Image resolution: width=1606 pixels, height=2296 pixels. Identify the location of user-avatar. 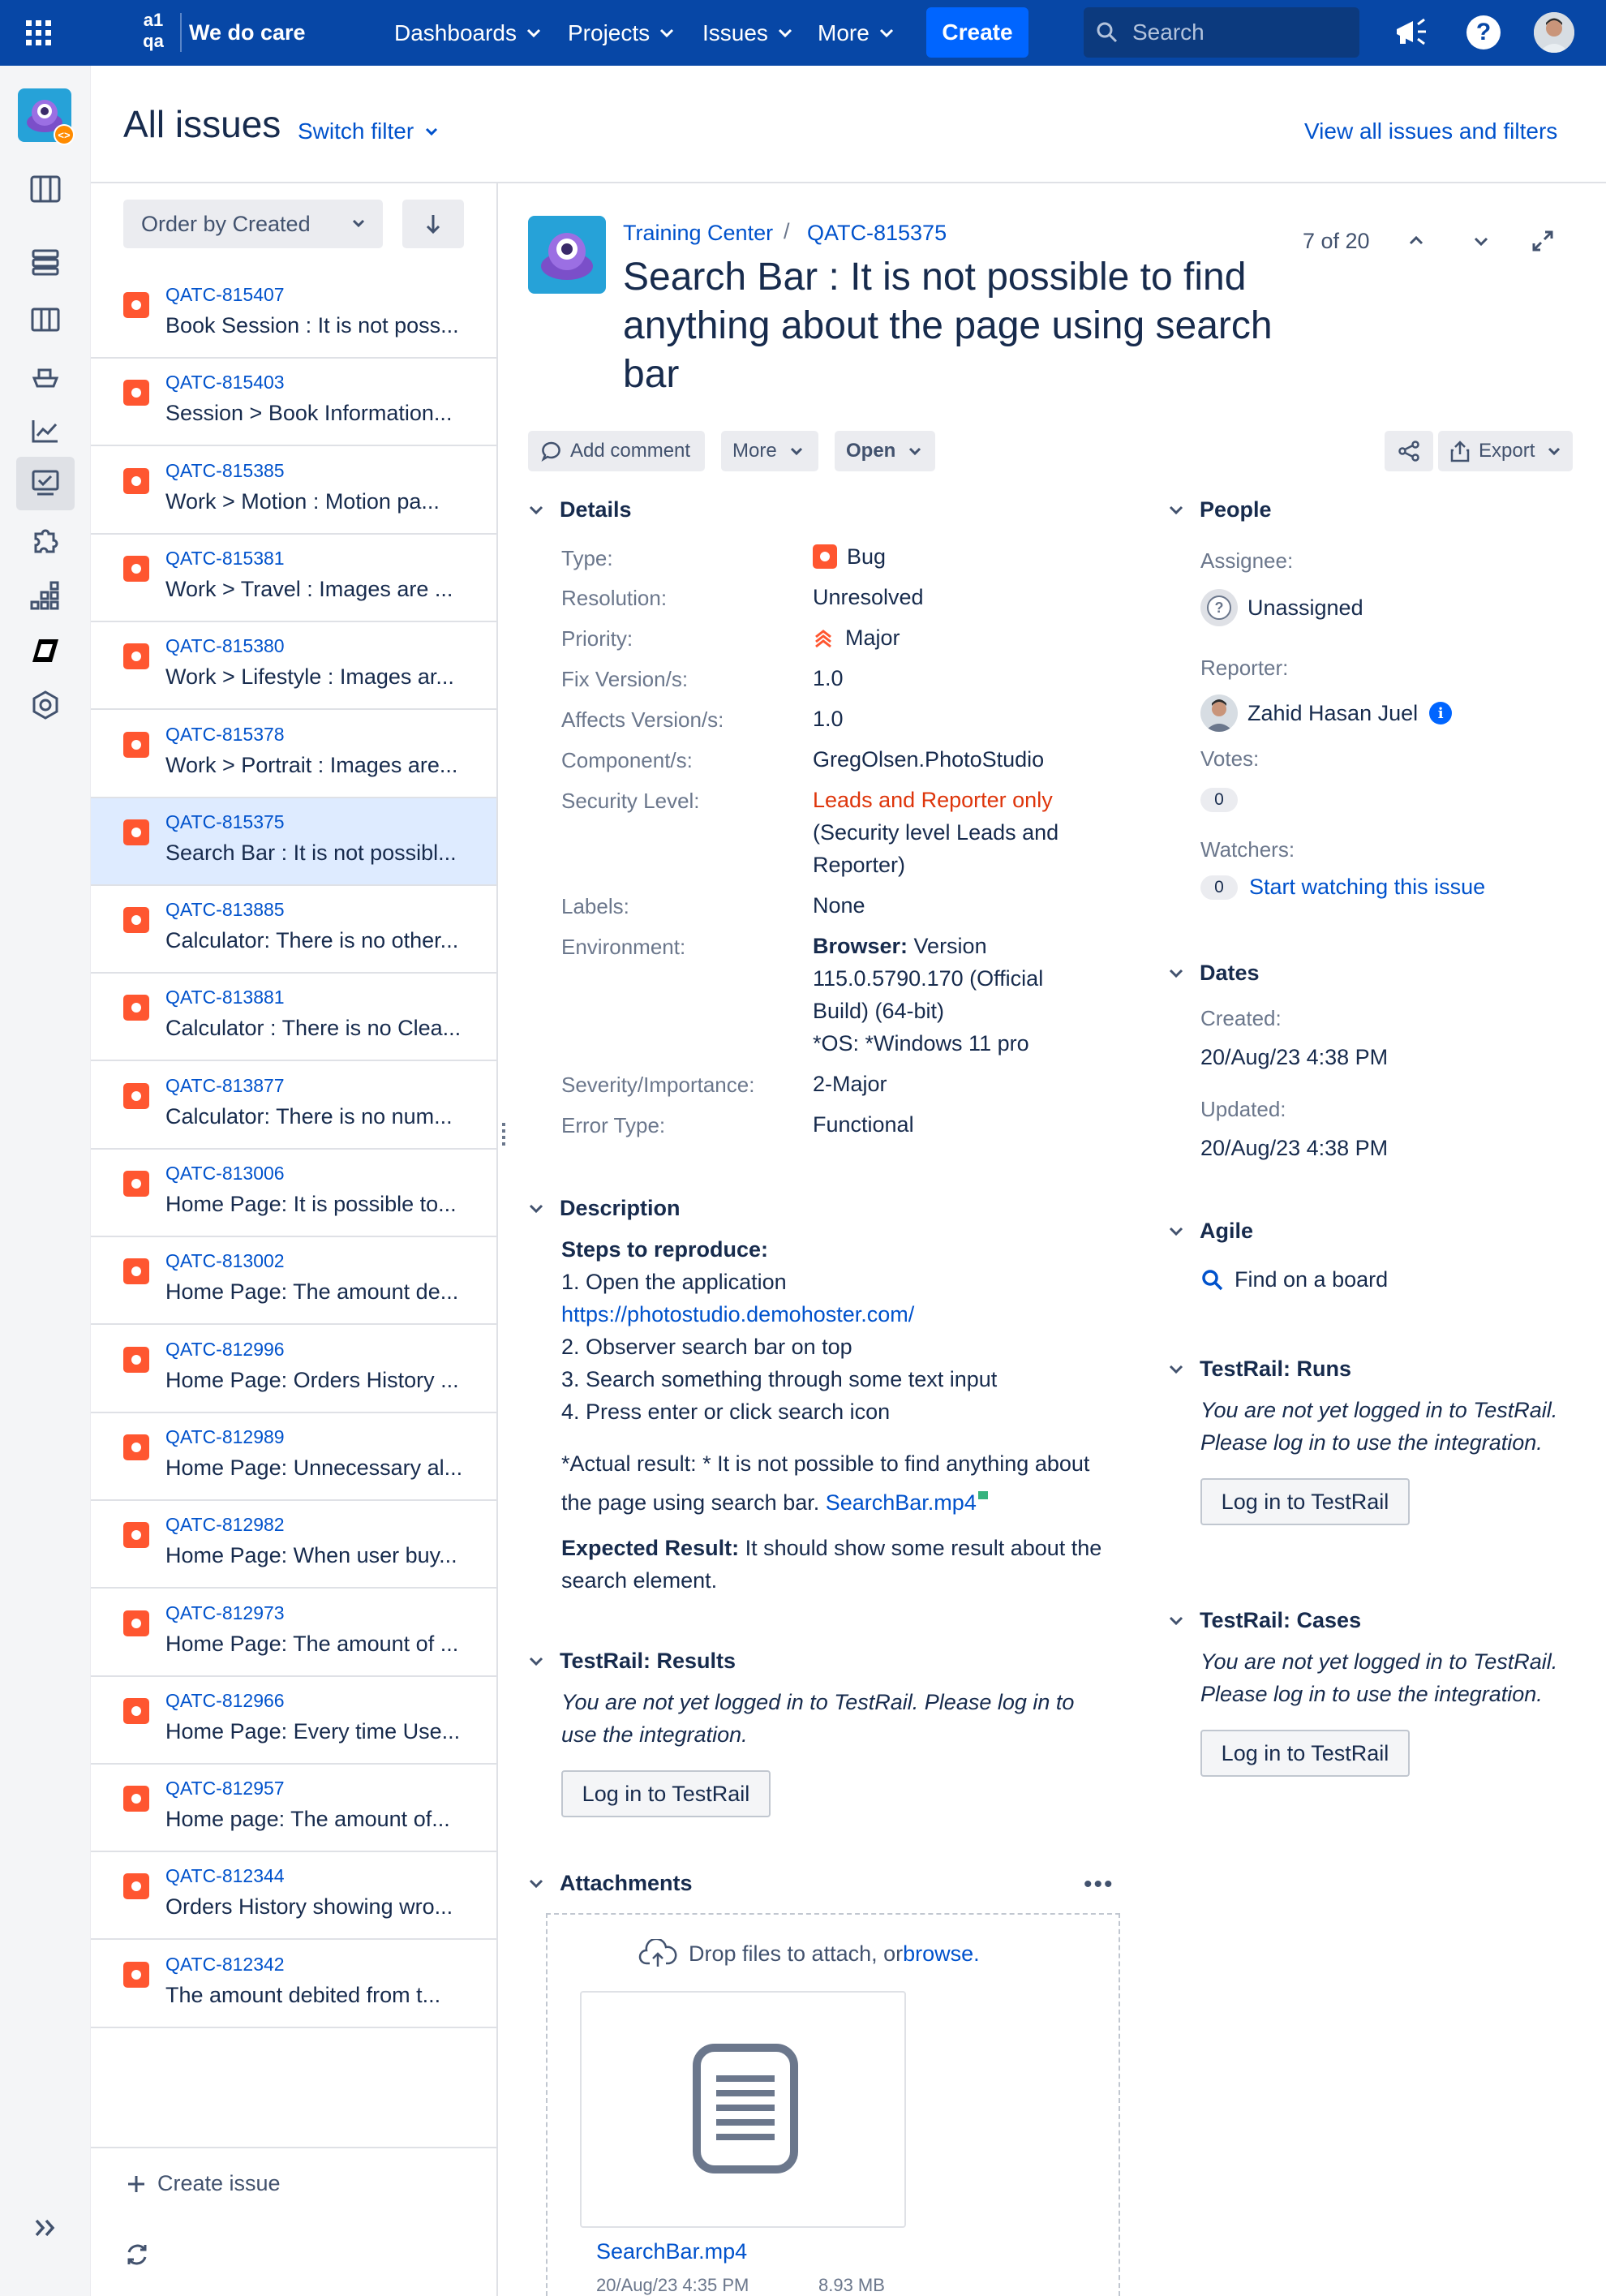
(1554, 32).